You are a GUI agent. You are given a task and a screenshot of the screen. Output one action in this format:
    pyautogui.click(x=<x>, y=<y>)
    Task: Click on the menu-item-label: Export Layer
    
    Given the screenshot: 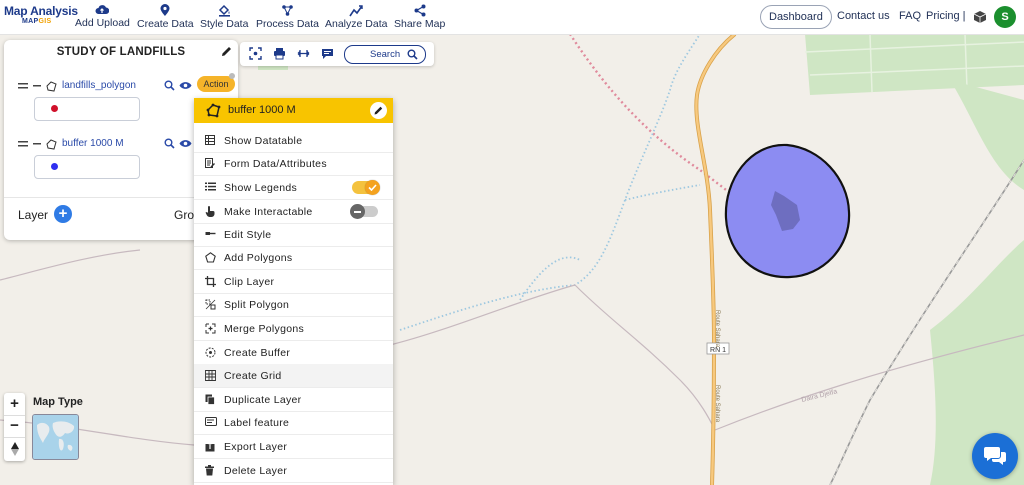 What is the action you would take?
    pyautogui.click(x=256, y=447)
    